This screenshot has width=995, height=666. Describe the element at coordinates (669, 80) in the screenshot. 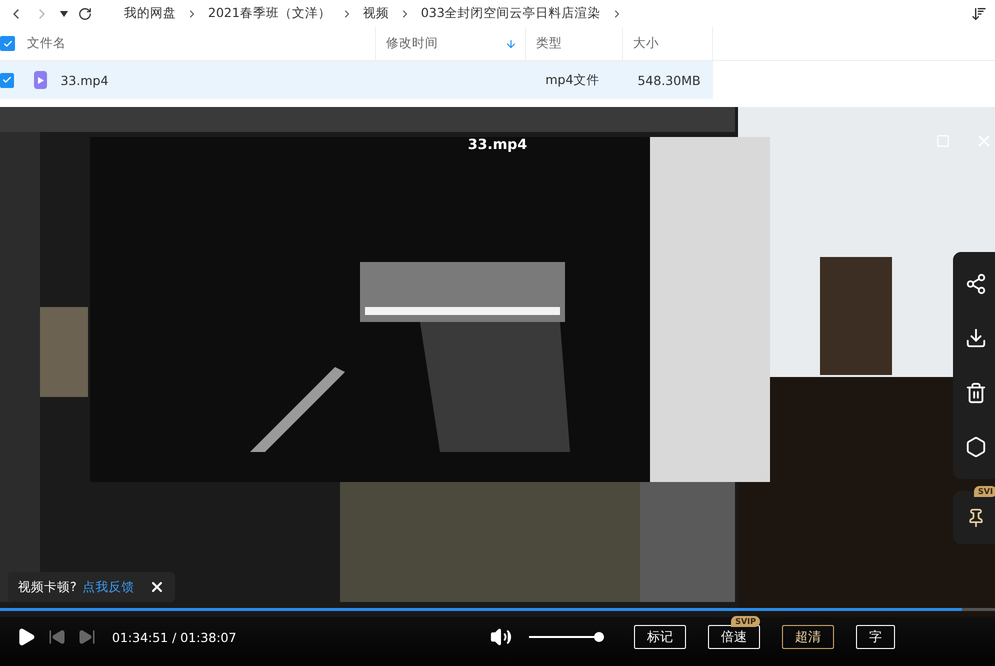

I see `file-size: 548.30MB` at that location.